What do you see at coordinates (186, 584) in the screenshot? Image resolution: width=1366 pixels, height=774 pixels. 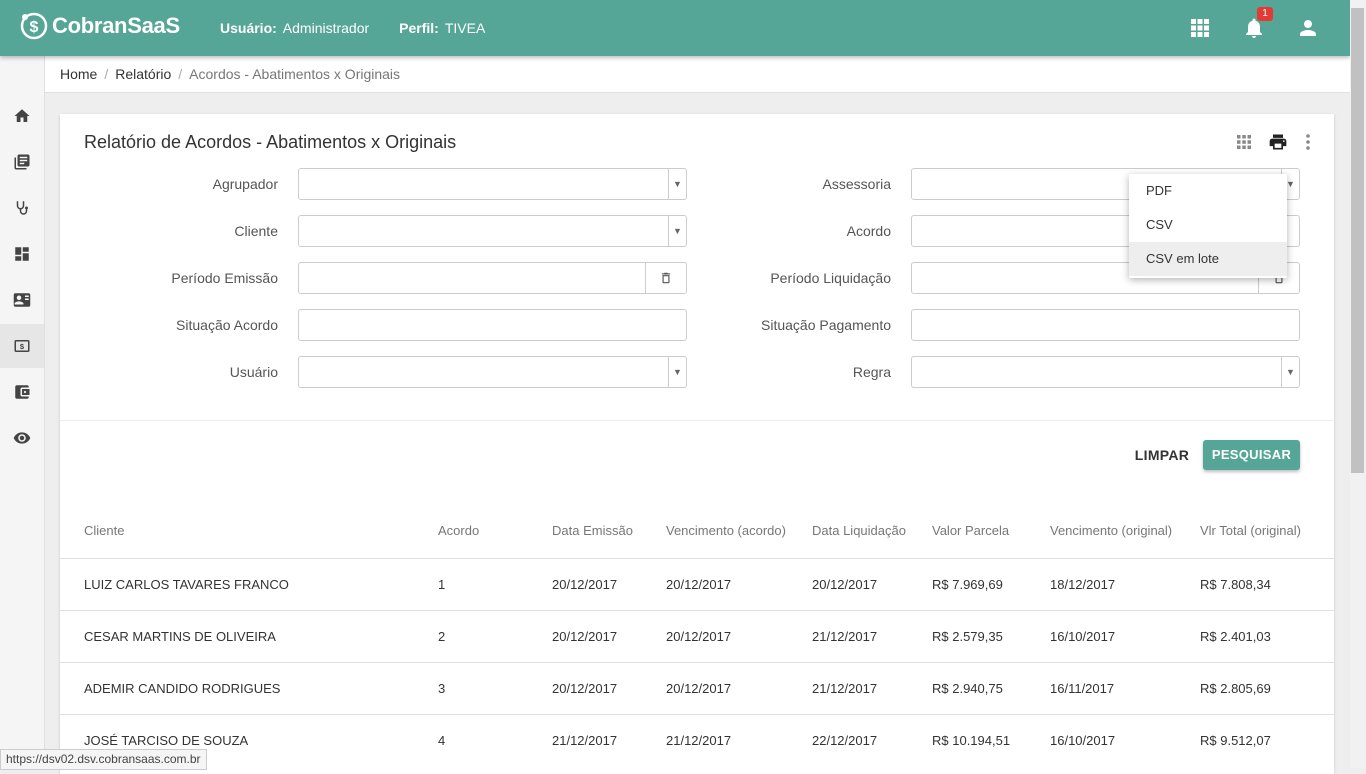 I see `cell-cliente: LUIZ CARLOS TAVARES FRANCO` at bounding box center [186, 584].